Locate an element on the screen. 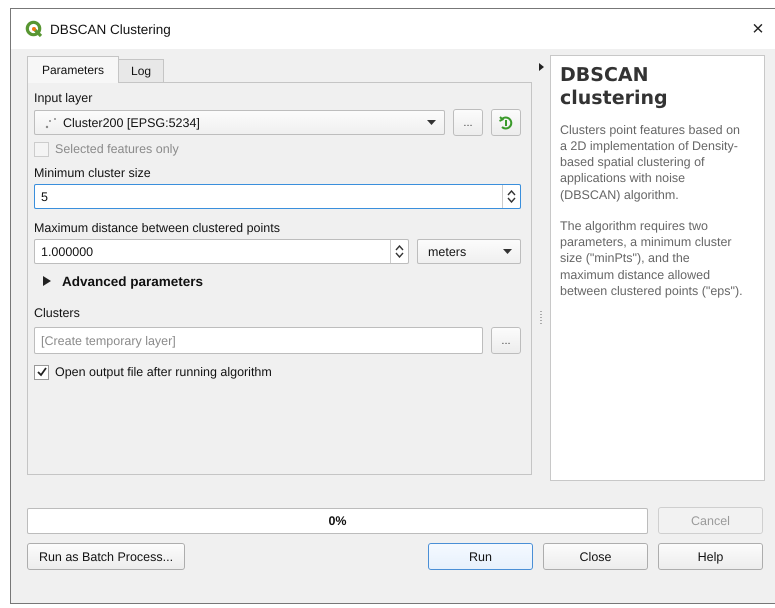  points-icon is located at coordinates (51, 122).